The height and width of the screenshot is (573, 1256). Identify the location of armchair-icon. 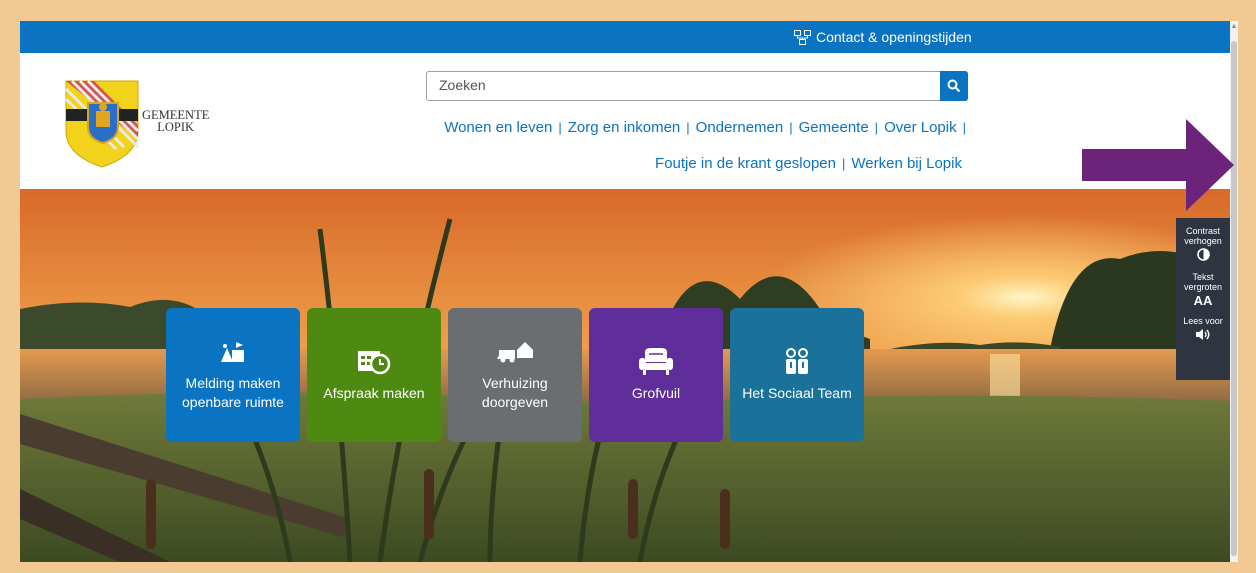
(656, 361).